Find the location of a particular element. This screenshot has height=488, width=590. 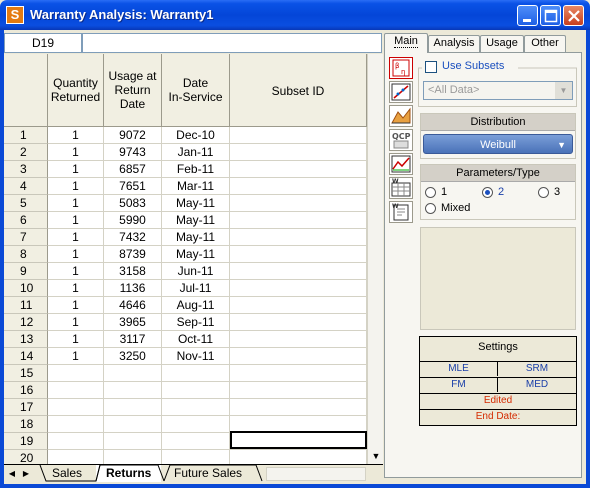

table-row: 3 1 6857 Feb-11 is located at coordinates (185, 169).